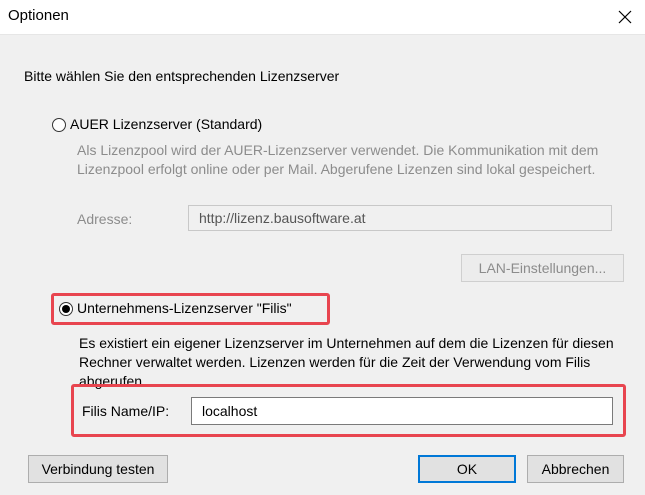 The width and height of the screenshot is (645, 495). Describe the element at coordinates (59, 125) in the screenshot. I see `auer-radio` at that location.